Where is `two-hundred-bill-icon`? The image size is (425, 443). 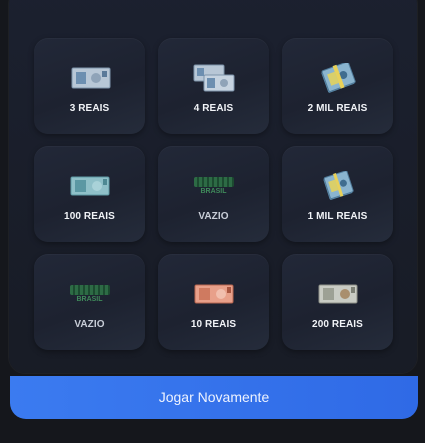 two-hundred-bill-icon is located at coordinates (337, 294).